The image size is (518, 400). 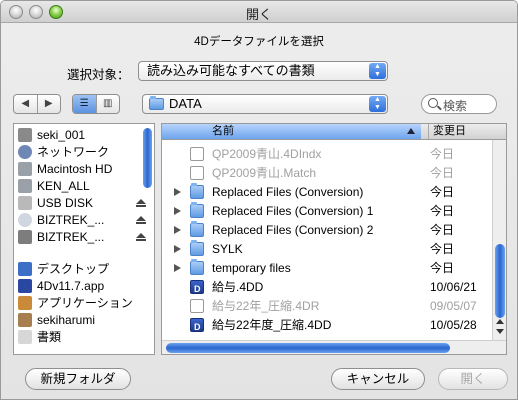 I want to click on file-row: Replaced Files (Conversion) 1 今日, so click(x=327, y=211).